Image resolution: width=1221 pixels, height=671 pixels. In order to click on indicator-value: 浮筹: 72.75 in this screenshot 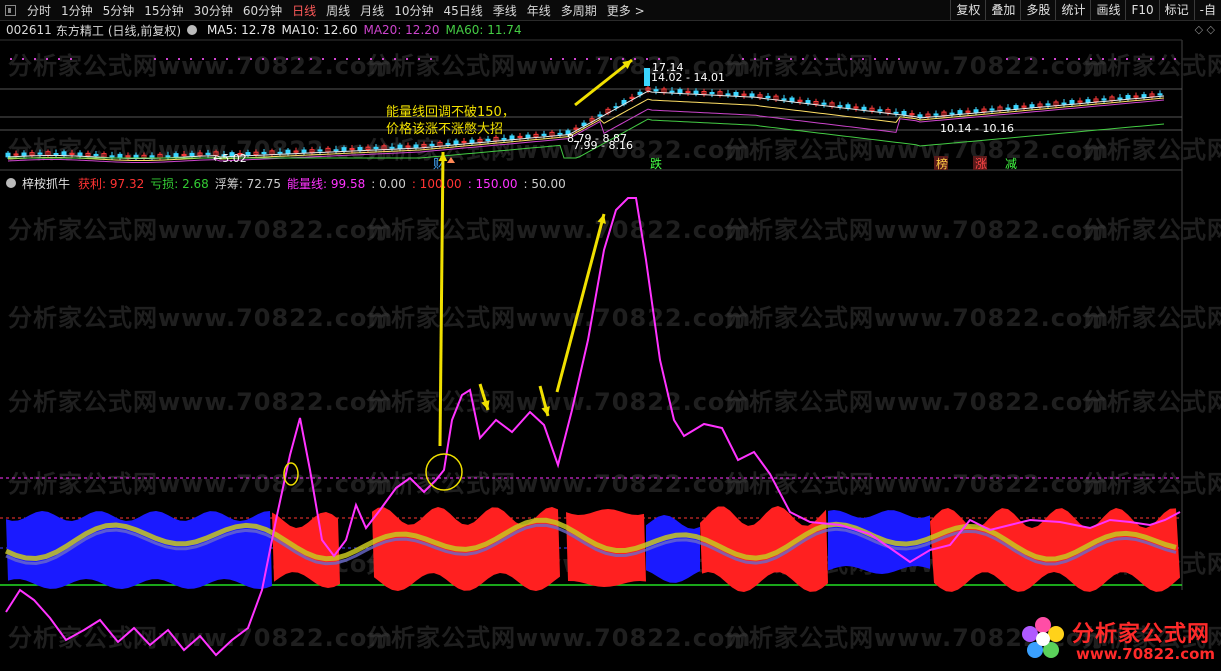, I will do `click(248, 183)`.